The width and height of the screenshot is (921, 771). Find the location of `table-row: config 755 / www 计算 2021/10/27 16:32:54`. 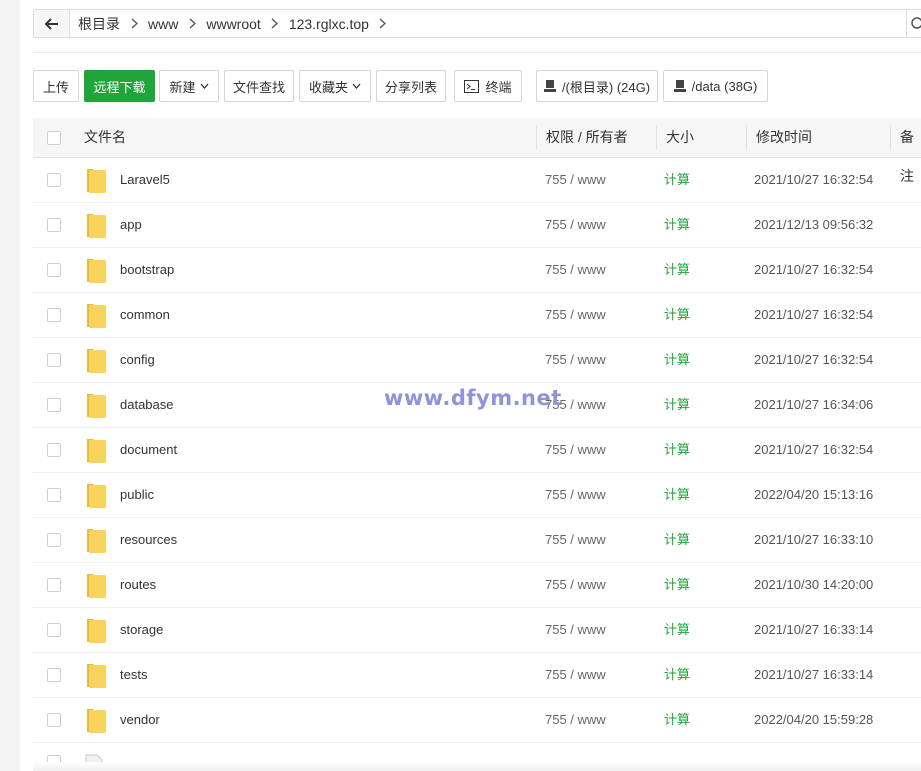

table-row: config 755 / www 计算 2021/10/27 16:32:54 is located at coordinates (477, 360).